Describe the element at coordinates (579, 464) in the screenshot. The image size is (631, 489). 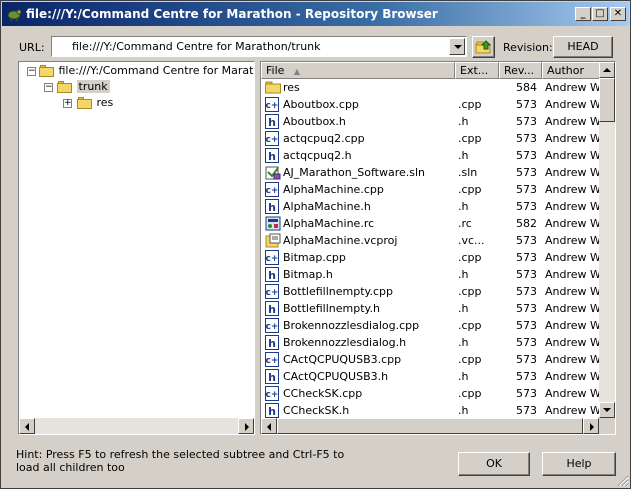
I see `help-button: Help` at that location.